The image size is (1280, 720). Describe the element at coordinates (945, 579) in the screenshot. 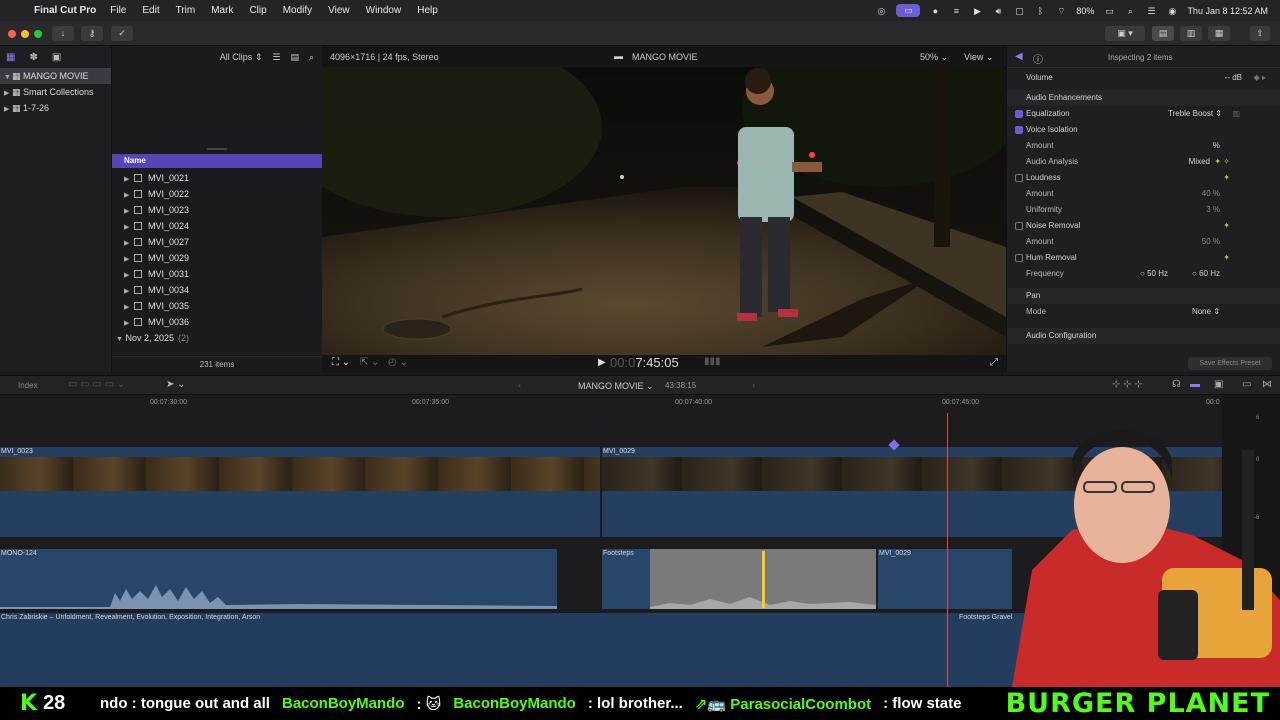

I see `audio-clip-mvi-0029: MVI_0029` at that location.